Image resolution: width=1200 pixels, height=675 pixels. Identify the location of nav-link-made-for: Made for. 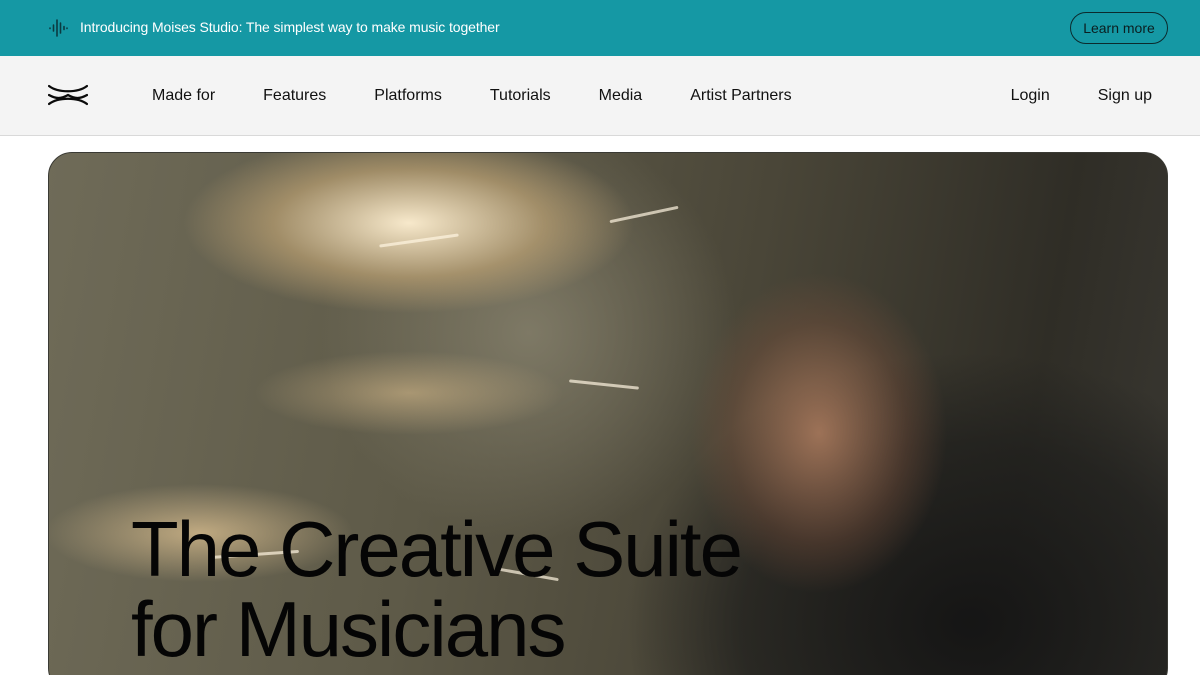
(183, 96).